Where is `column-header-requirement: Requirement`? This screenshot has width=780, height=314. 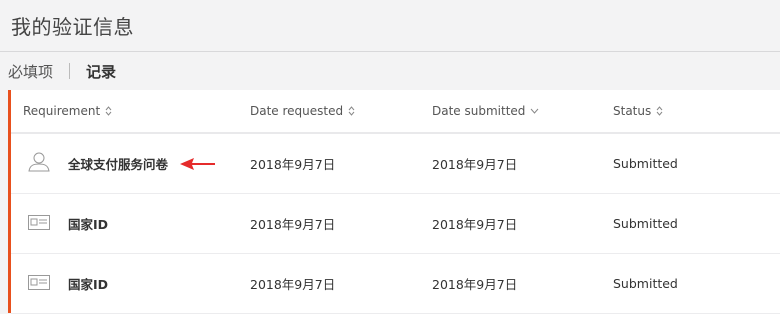
column-header-requirement: Requirement is located at coordinates (67, 111).